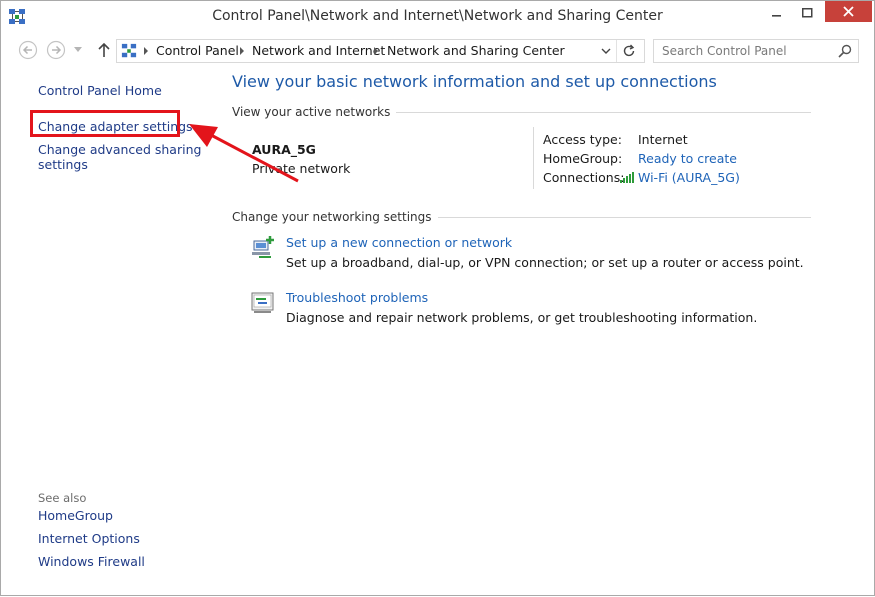 The width and height of the screenshot is (875, 597). Describe the element at coordinates (663, 139) in the screenshot. I see `access-type-value: Internet` at that location.